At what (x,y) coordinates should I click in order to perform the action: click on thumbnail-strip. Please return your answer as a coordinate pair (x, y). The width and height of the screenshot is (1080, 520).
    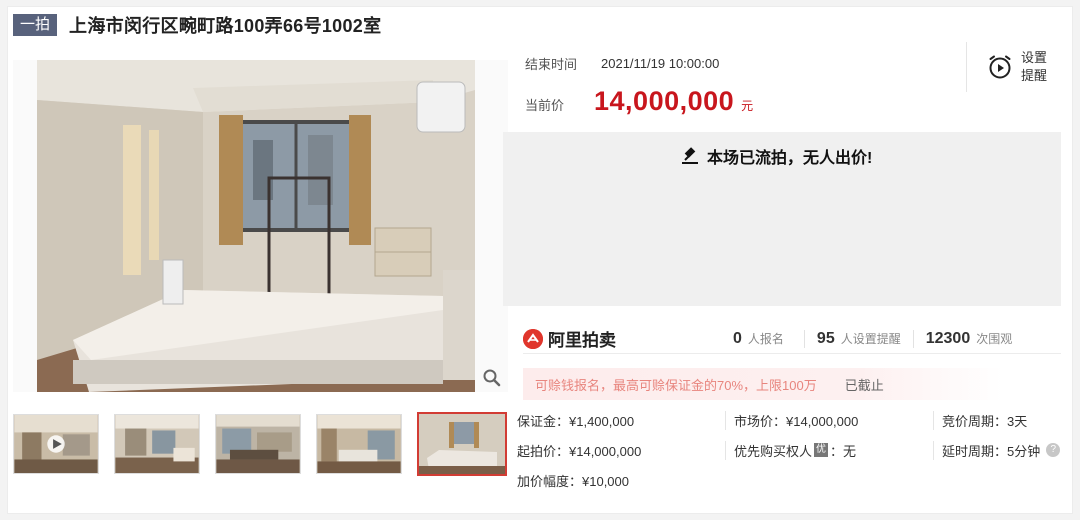
    Looking at the image, I should click on (267, 444).